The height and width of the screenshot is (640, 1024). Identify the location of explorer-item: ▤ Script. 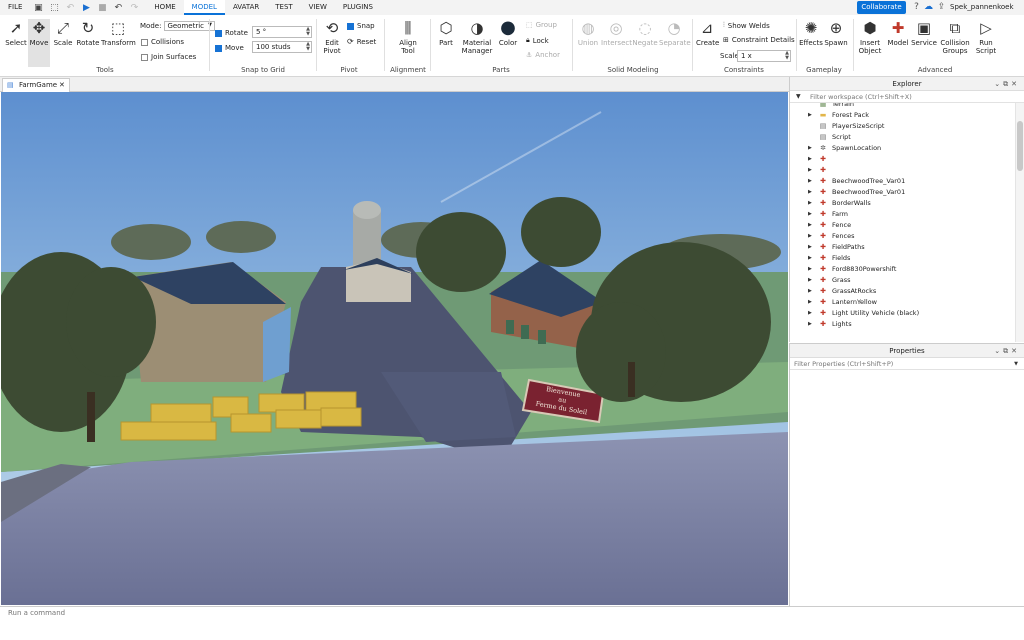
(901, 137).